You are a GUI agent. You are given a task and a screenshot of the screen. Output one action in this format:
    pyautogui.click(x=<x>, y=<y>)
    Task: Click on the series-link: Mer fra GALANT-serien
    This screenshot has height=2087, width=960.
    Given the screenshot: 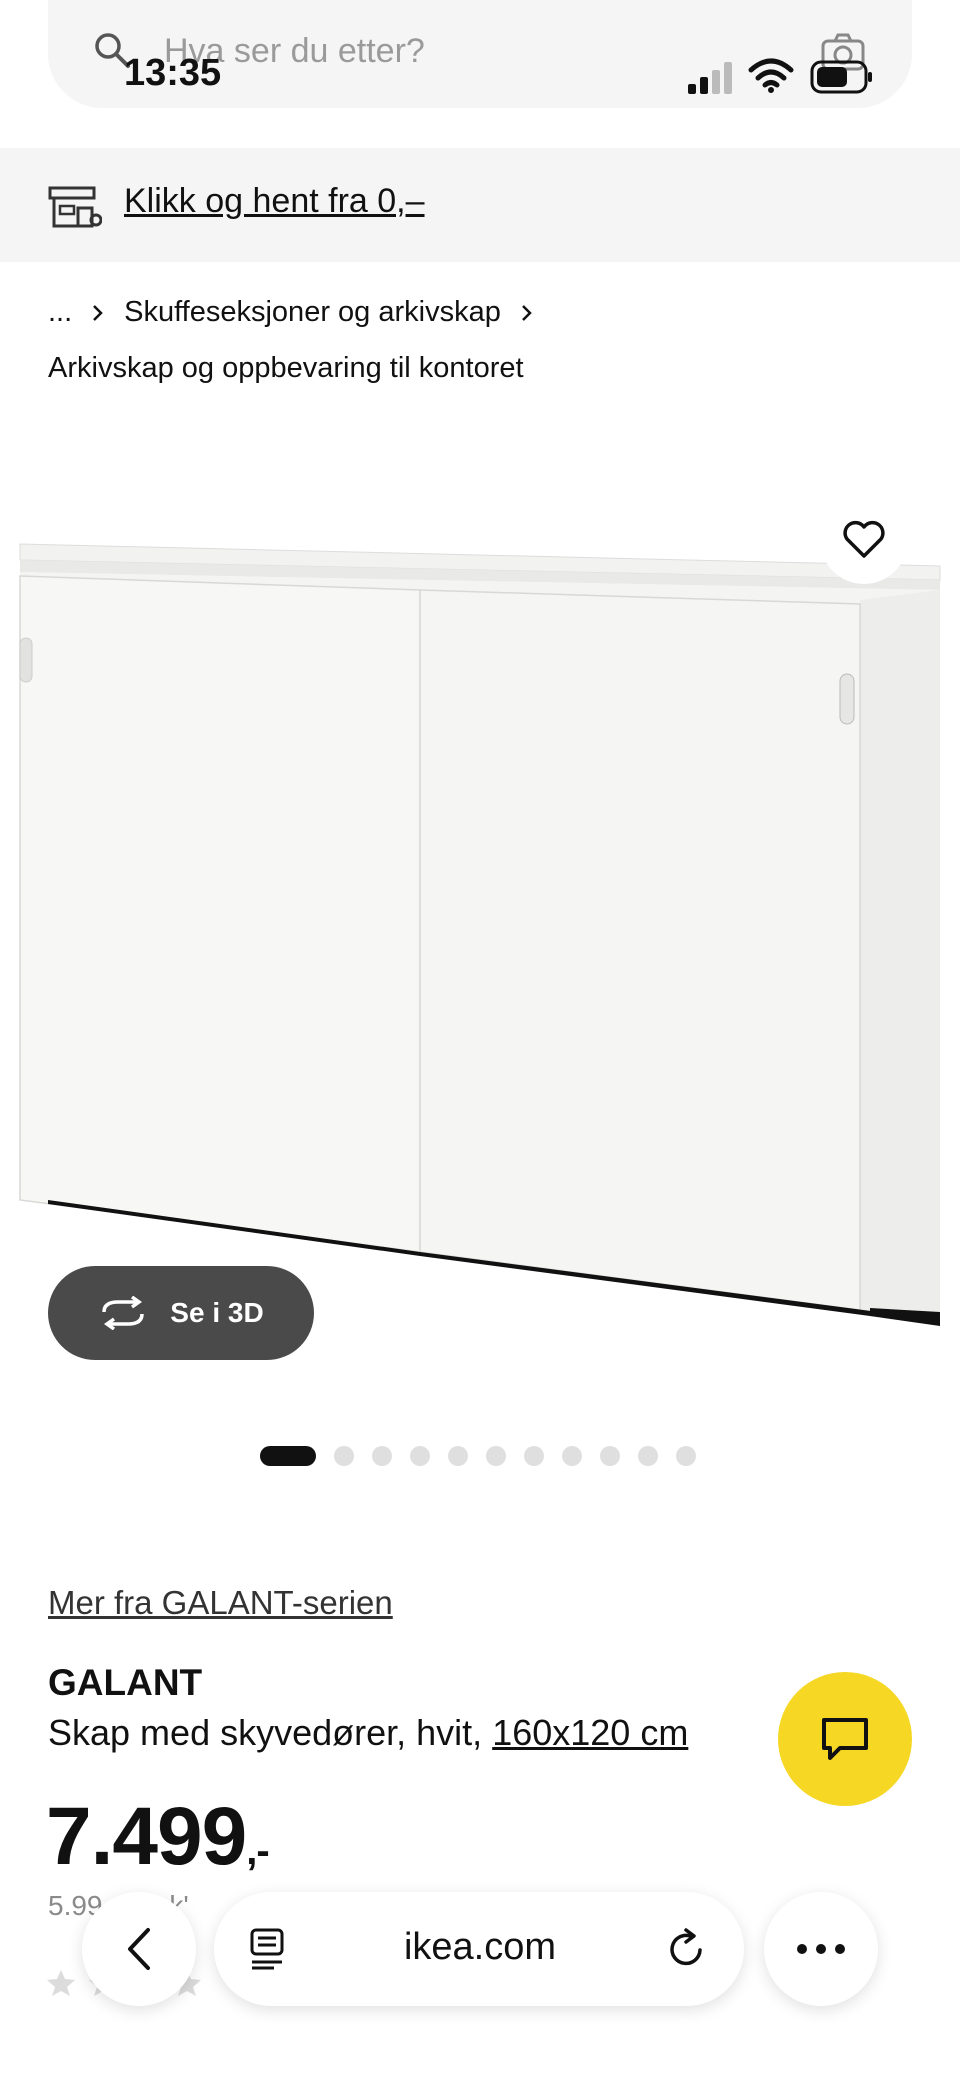 What is the action you would take?
    pyautogui.click(x=220, y=1603)
    